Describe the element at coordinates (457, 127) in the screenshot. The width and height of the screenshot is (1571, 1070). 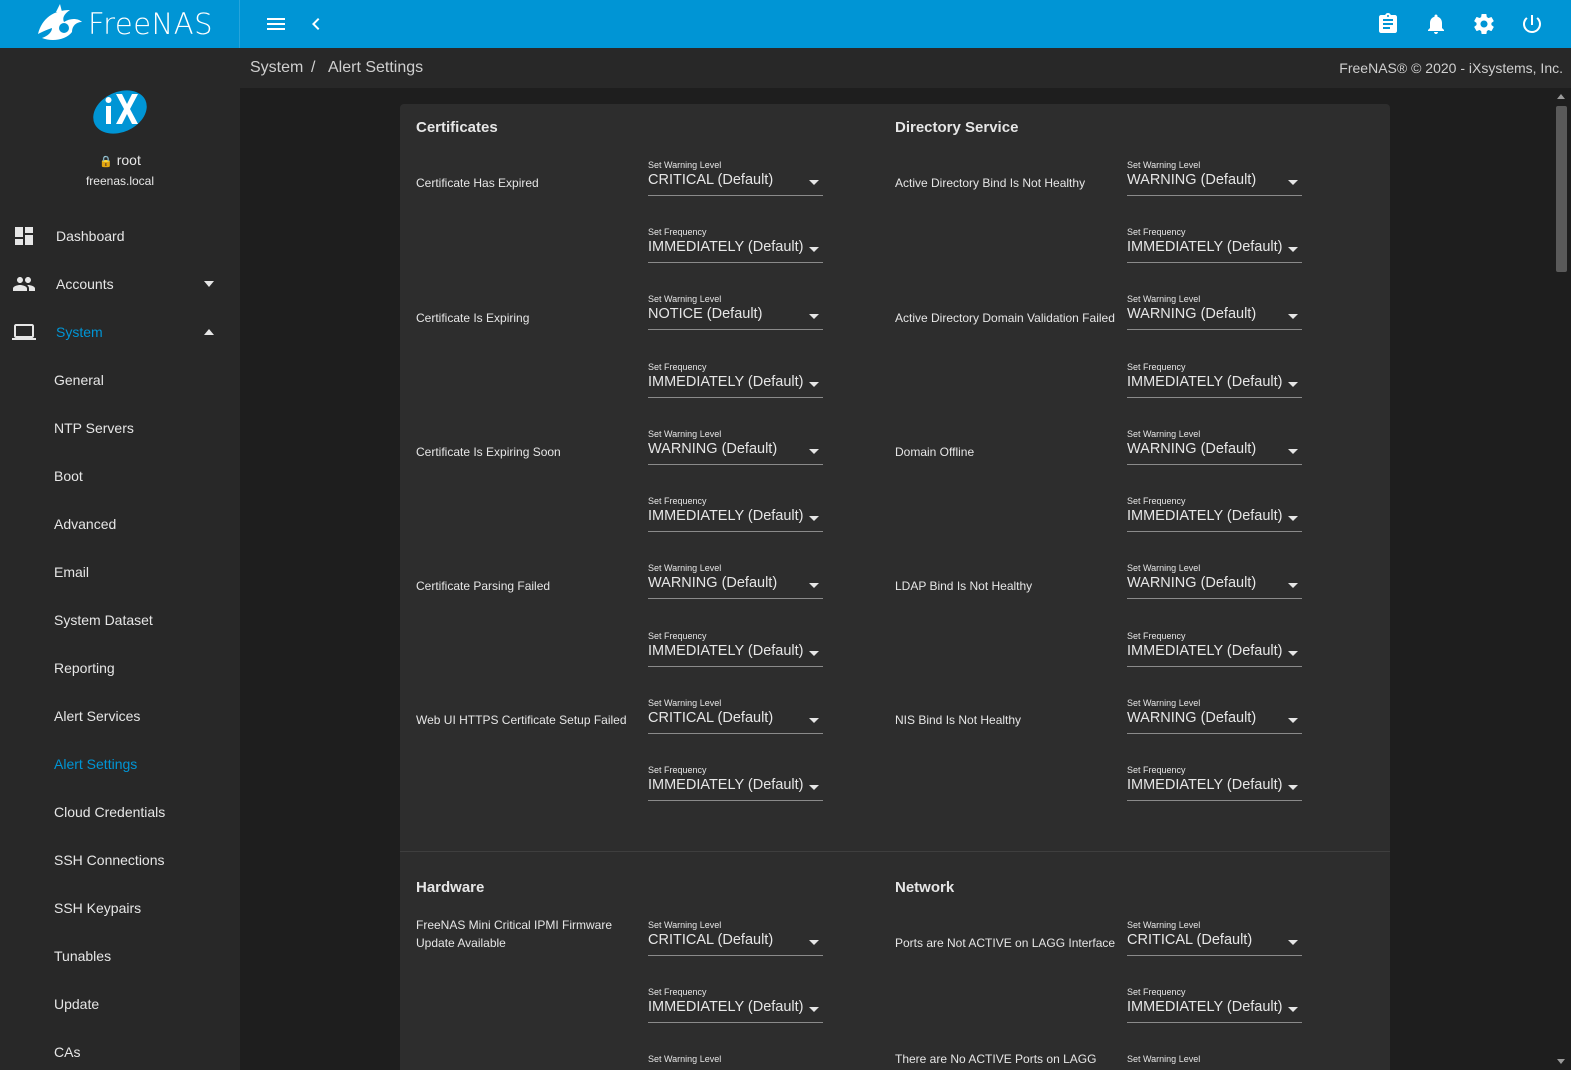
I see `section-title-certificates: Certificates` at that location.